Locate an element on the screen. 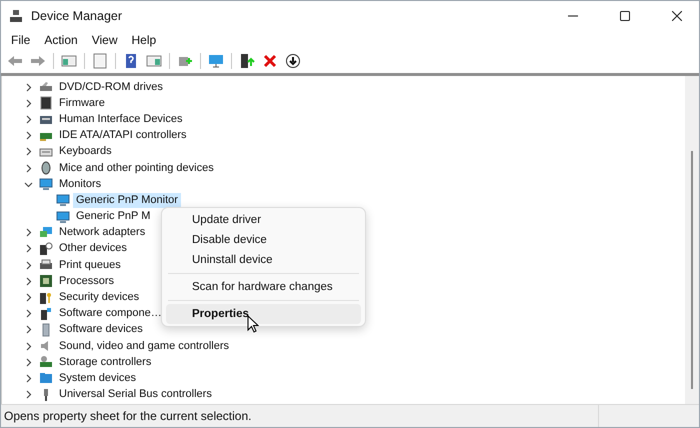 The height and width of the screenshot is (428, 700). tree-item: Storage controllers is located at coordinates (105, 362).